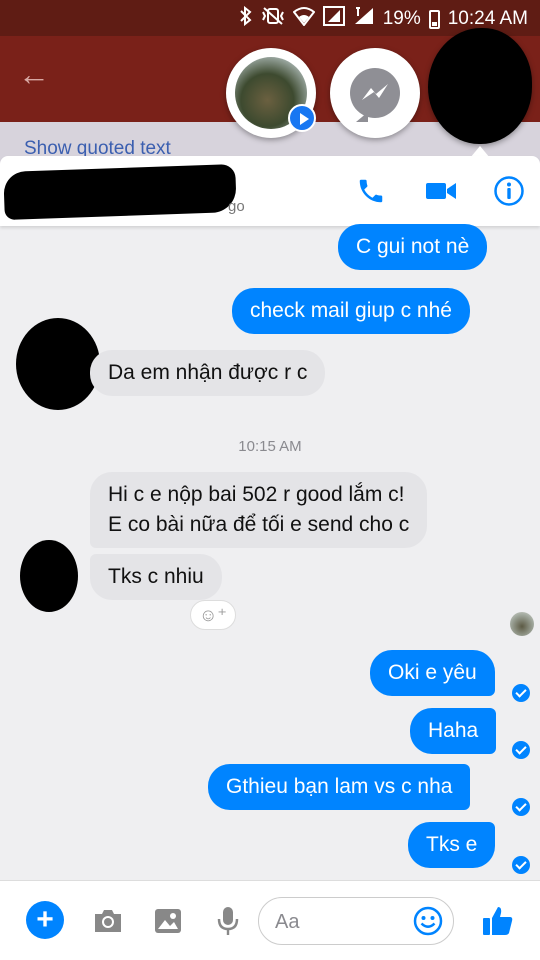 Image resolution: width=540 pixels, height=960 pixels. What do you see at coordinates (339, 787) in the screenshot?
I see `message-outgoing: Gthieu bạn lam vs c nha` at bounding box center [339, 787].